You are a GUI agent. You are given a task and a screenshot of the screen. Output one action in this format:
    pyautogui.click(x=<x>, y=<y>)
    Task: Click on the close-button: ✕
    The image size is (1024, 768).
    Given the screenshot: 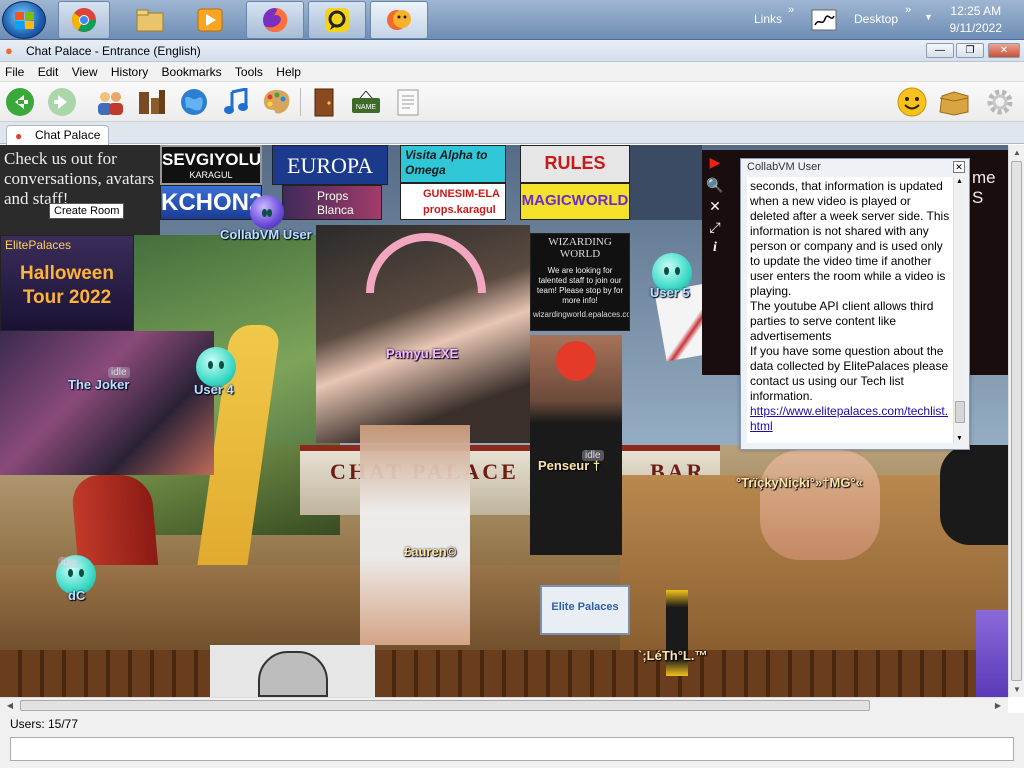 What is the action you would take?
    pyautogui.click(x=1004, y=50)
    